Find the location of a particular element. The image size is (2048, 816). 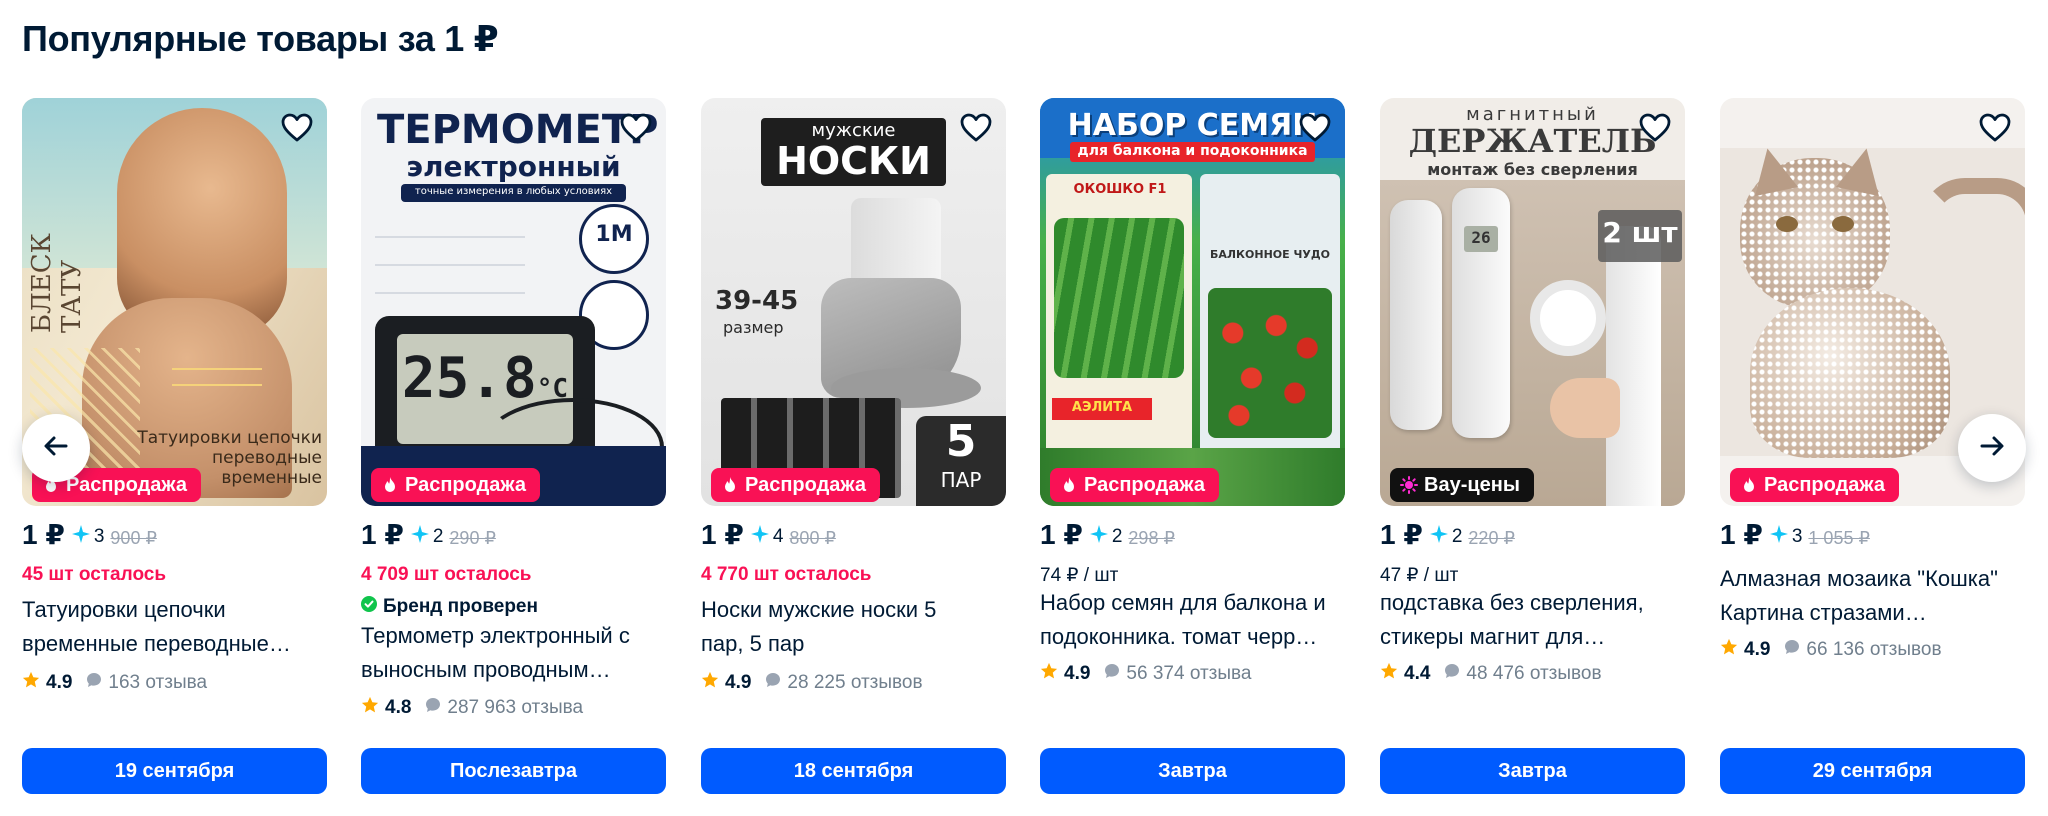

rating-row: 4.4 48 476 отзывов is located at coordinates (1491, 674).